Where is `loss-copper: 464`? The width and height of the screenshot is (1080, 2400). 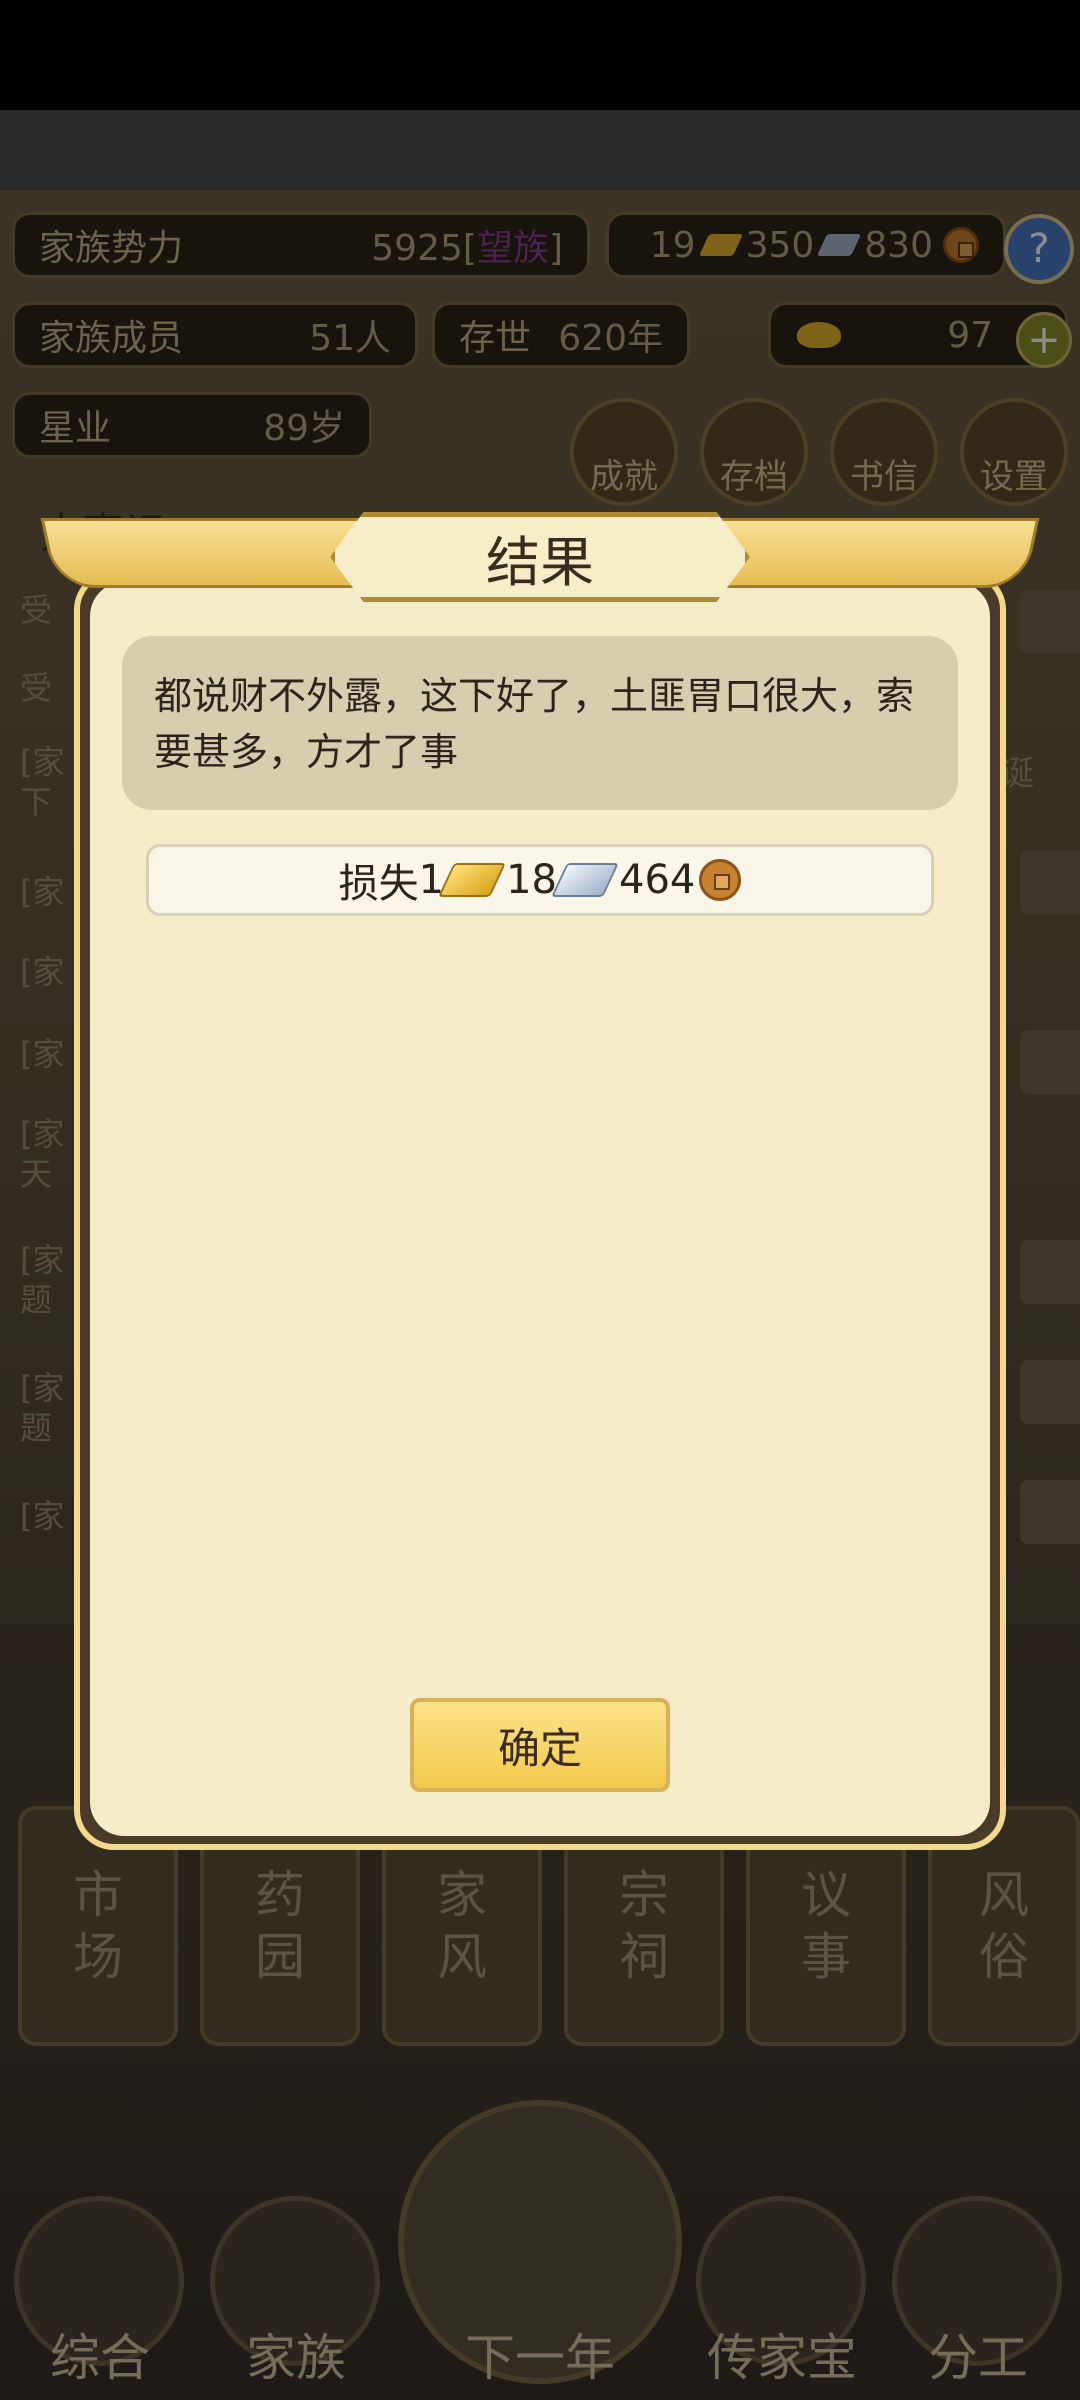 loss-copper: 464 is located at coordinates (657, 880).